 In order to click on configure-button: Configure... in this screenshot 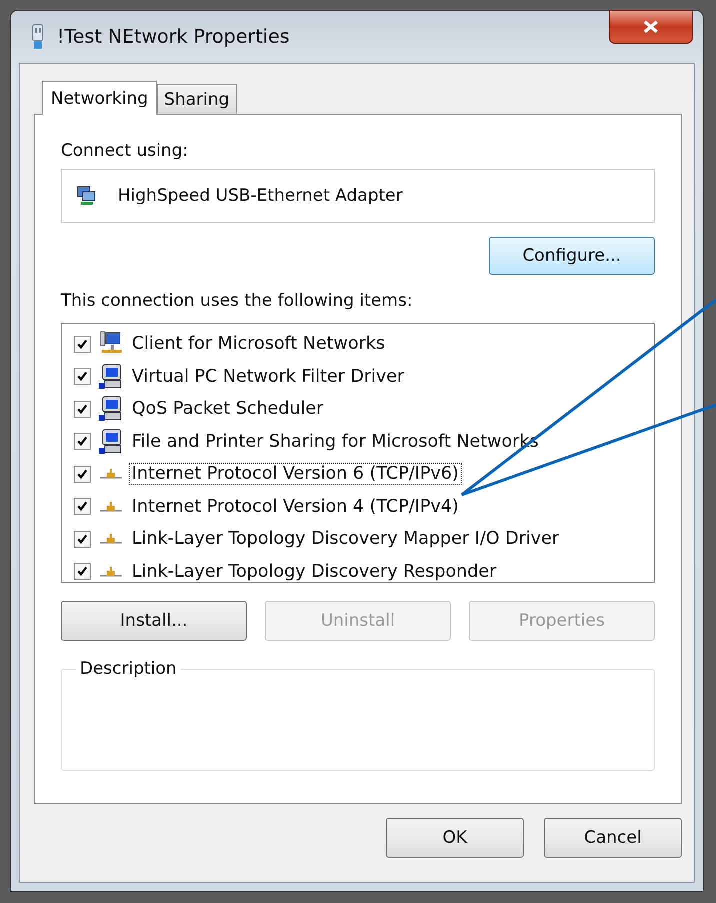, I will do `click(572, 256)`.